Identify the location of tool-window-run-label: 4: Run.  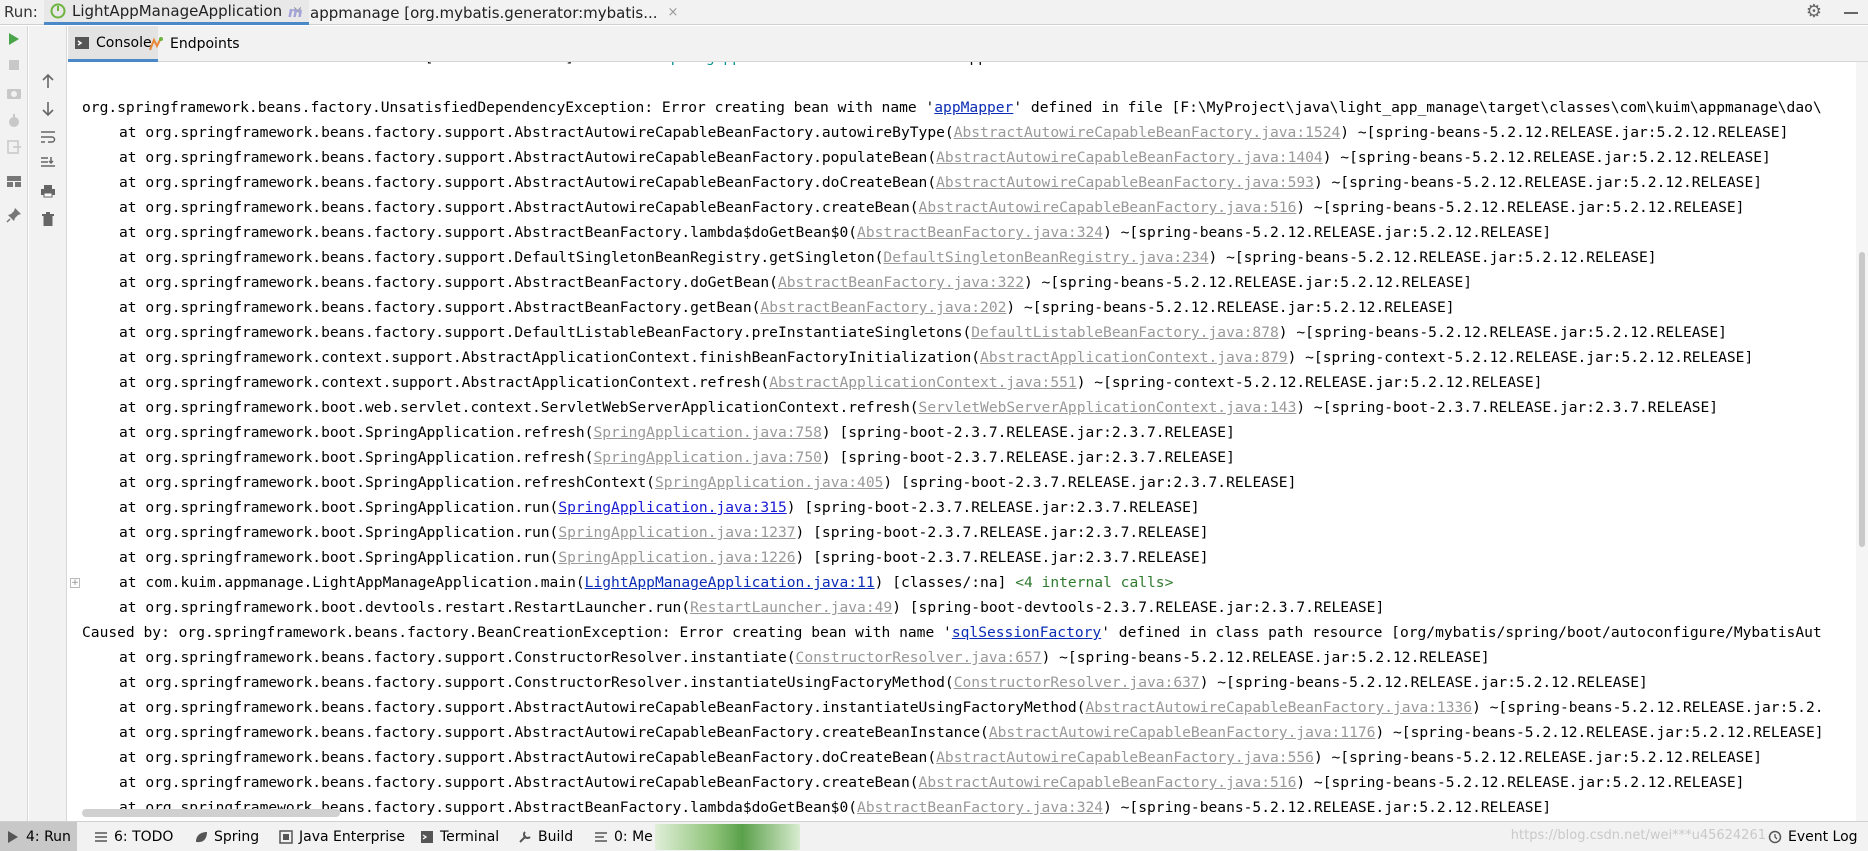
(48, 837).